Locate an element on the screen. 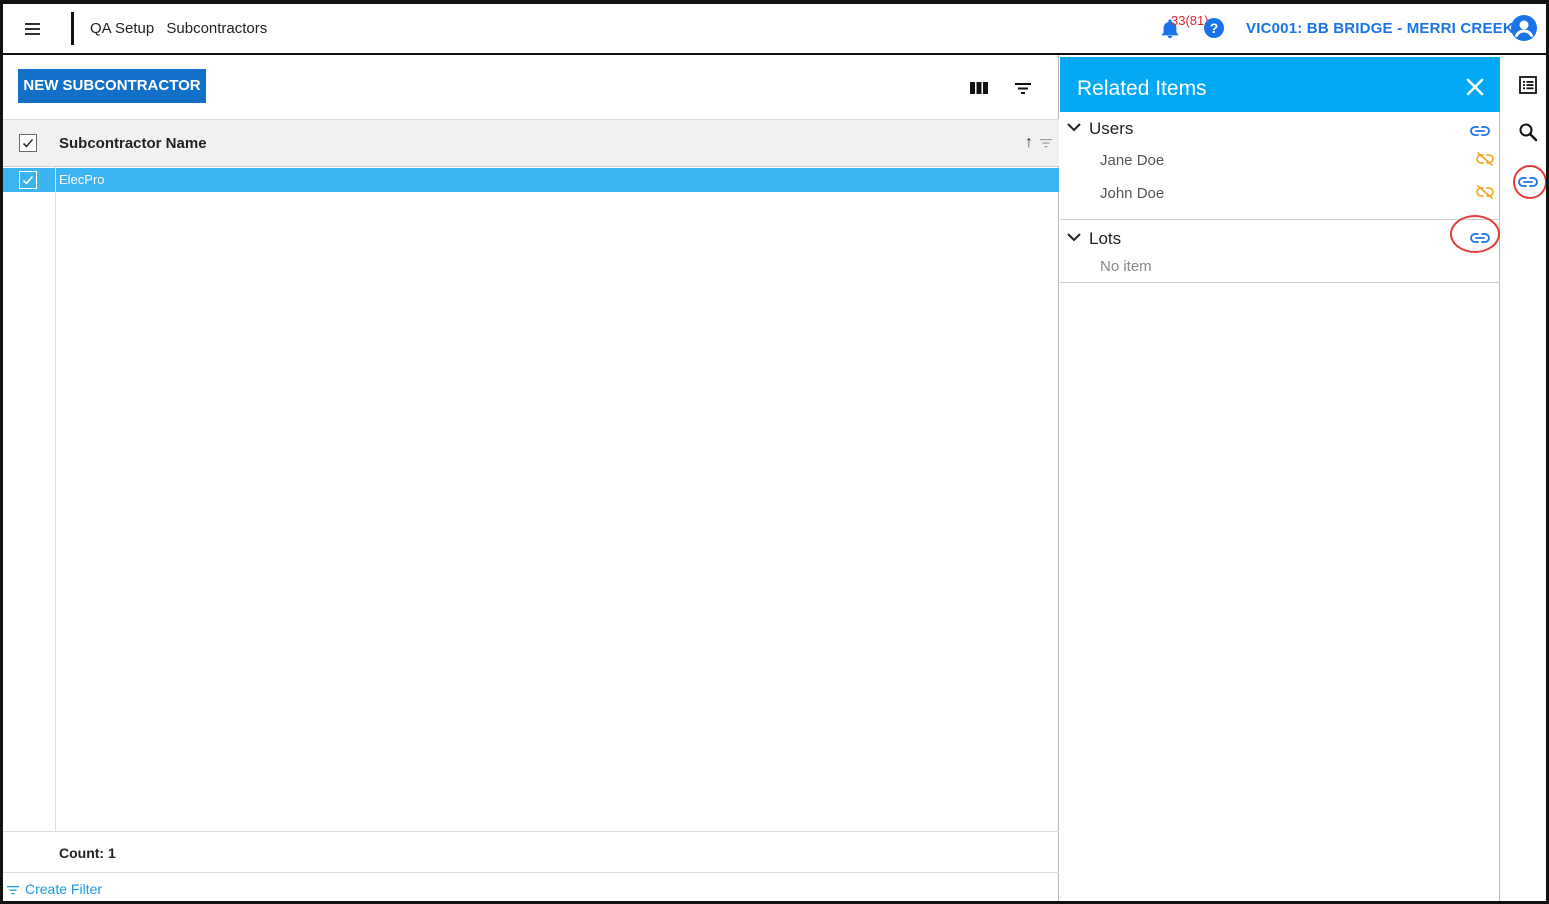 This screenshot has height=904, width=1549. related-items-title: Related Items is located at coordinates (1142, 88).